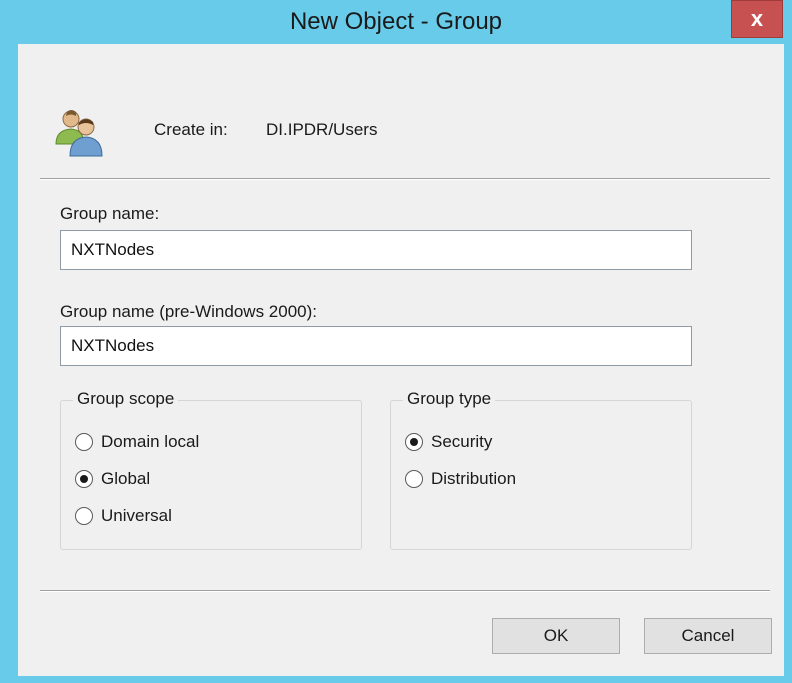 The width and height of the screenshot is (792, 683). What do you see at coordinates (556, 636) in the screenshot?
I see `ok-button: OK` at bounding box center [556, 636].